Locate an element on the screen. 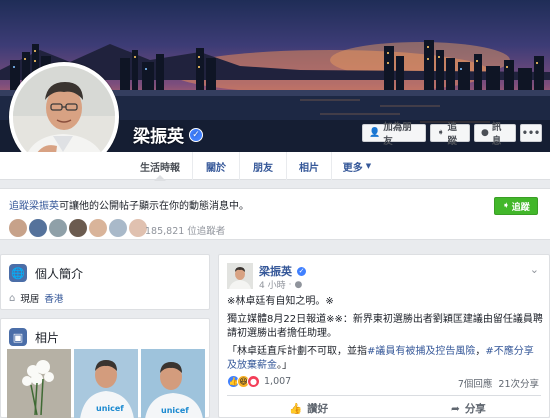 This screenshot has height=418, width=550. tab-timeline: 生活時報 is located at coordinates (160, 166).